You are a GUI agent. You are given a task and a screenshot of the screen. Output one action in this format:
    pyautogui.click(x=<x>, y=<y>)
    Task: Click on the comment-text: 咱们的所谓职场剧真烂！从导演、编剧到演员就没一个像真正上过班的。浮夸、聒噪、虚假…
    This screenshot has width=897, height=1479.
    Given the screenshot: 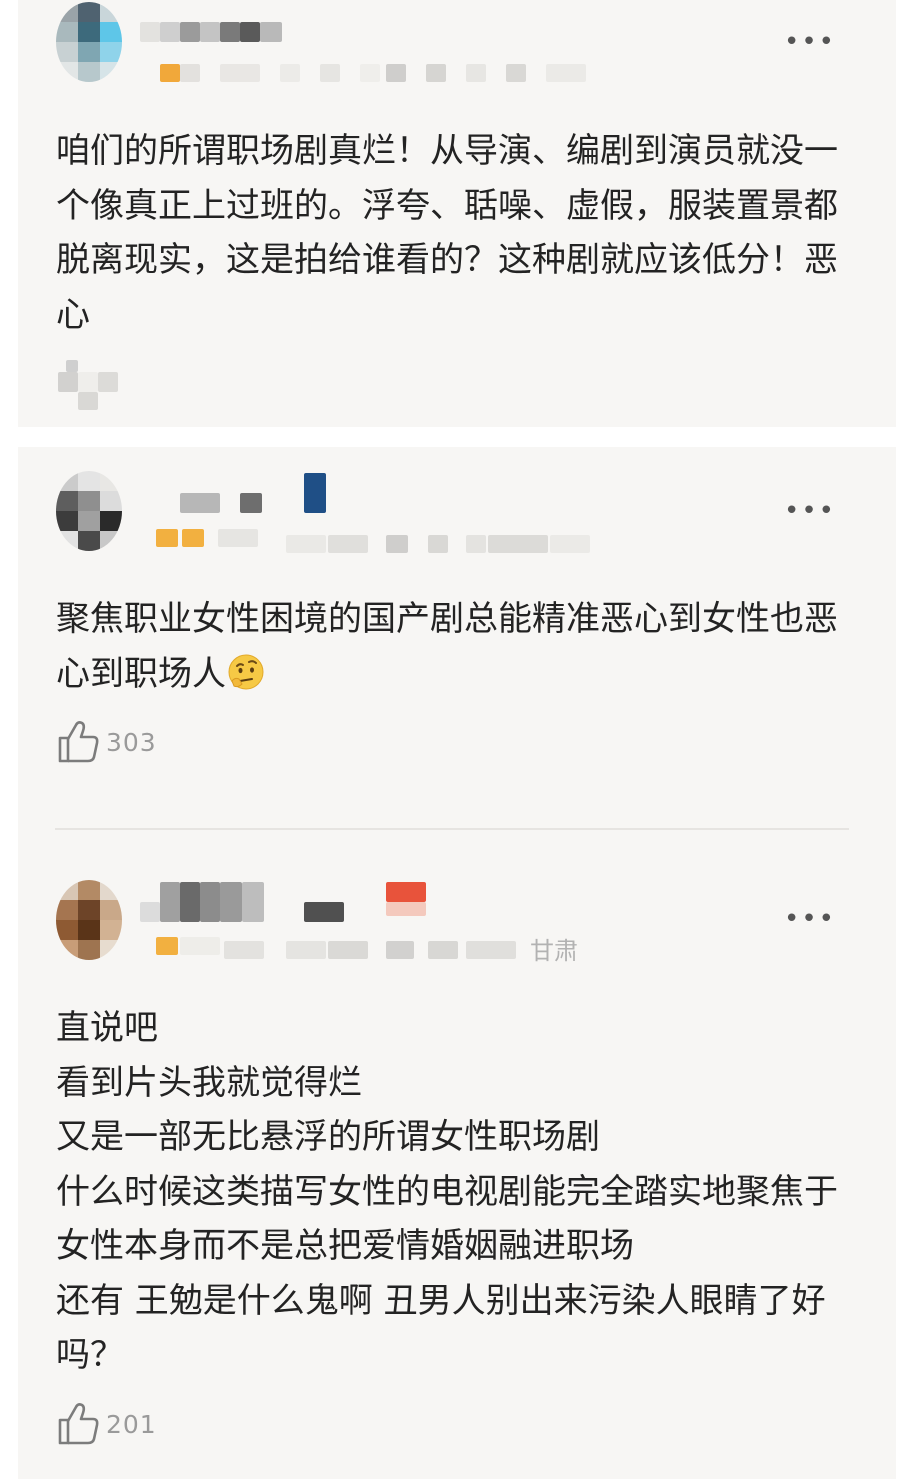 What is the action you would take?
    pyautogui.click(x=447, y=233)
    